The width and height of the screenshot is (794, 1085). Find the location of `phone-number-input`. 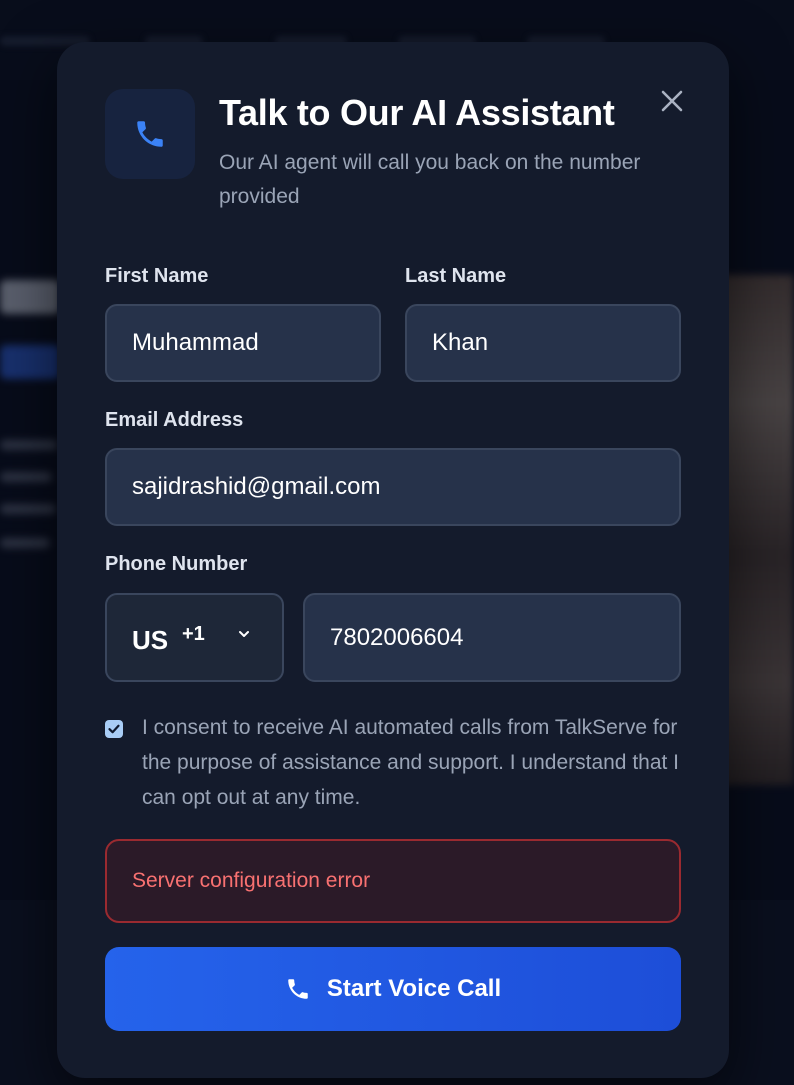

phone-number-input is located at coordinates (492, 637).